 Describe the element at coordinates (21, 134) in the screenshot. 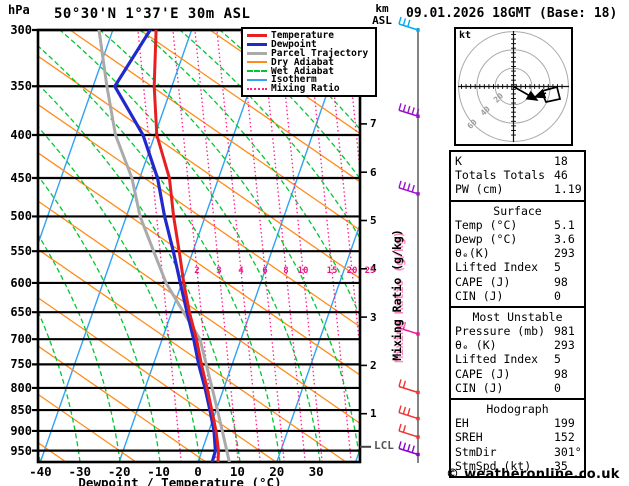

I see `pressure-tick-label: 400` at that location.